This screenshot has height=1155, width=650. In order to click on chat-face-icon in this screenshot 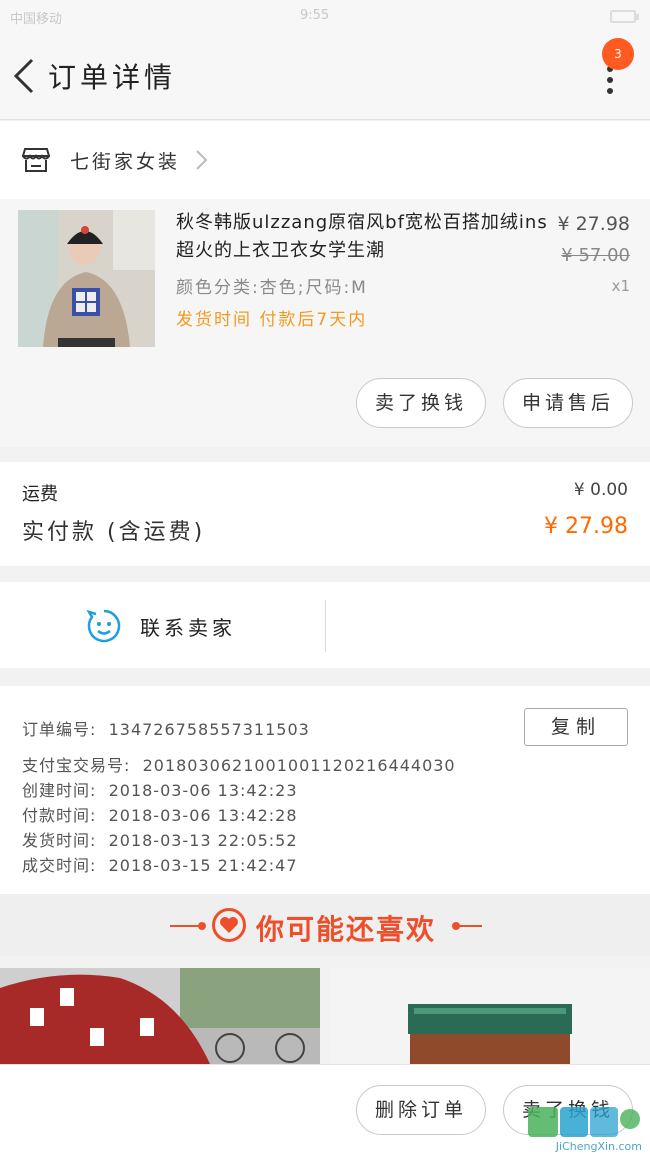, I will do `click(104, 628)`.